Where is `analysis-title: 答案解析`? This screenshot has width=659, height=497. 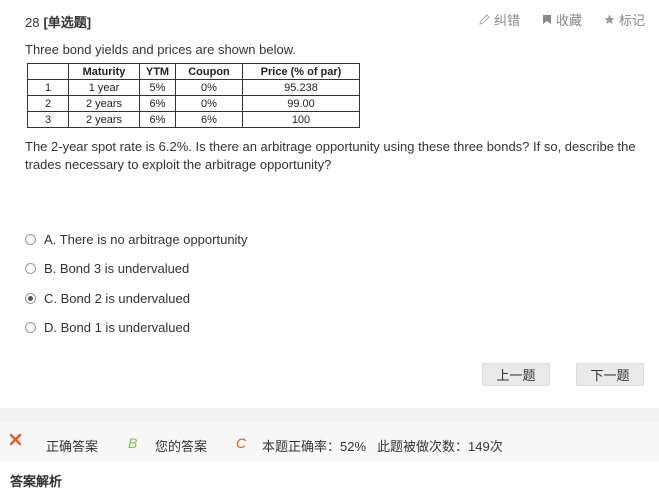 analysis-title: 答案解析 is located at coordinates (36, 481).